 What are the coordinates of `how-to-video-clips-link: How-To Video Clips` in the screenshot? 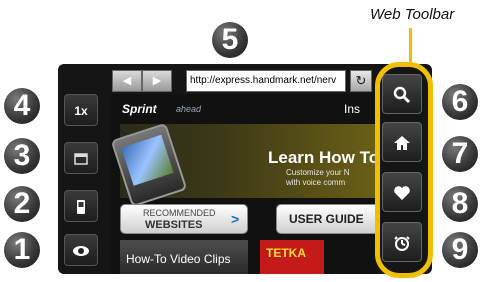 It's located at (184, 257).